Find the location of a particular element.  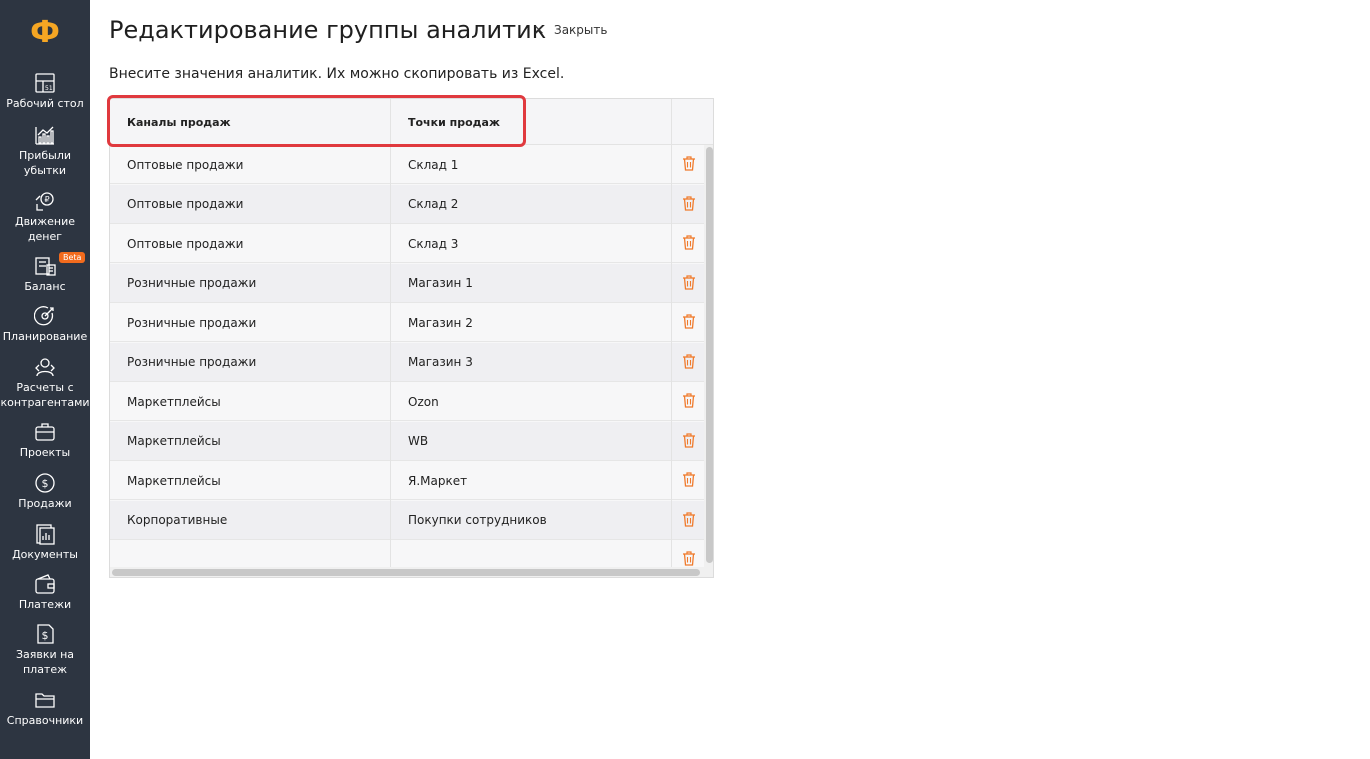

sidebar-item-label: Рабочий стол is located at coordinates (45, 103).